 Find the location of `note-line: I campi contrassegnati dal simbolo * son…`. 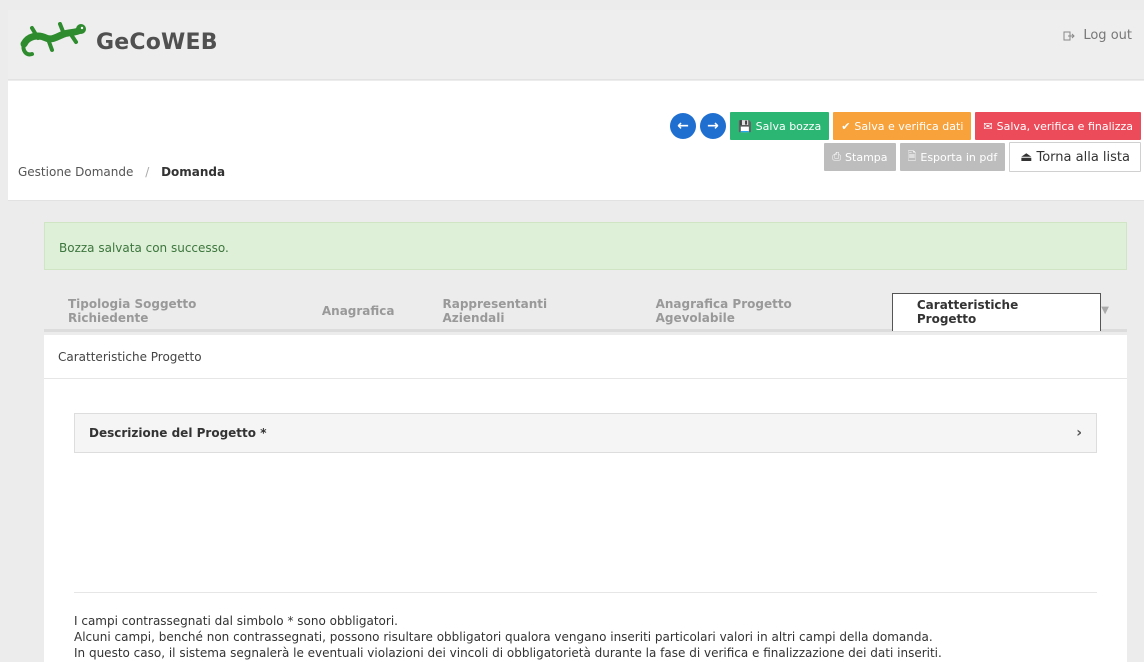

note-line: I campi contrassegnati dal simbolo * son… is located at coordinates (236, 621).